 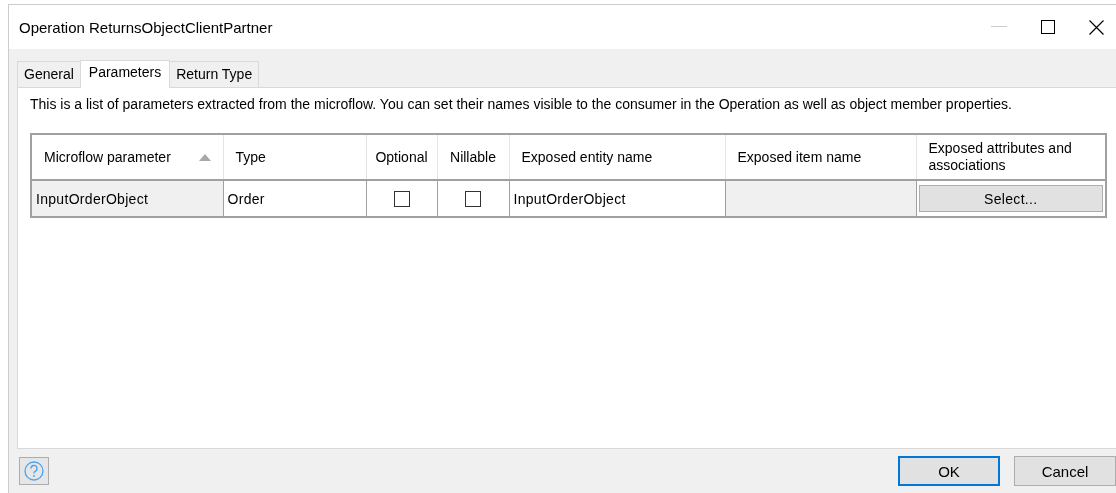 What do you see at coordinates (49, 74) in the screenshot?
I see `tab: General` at bounding box center [49, 74].